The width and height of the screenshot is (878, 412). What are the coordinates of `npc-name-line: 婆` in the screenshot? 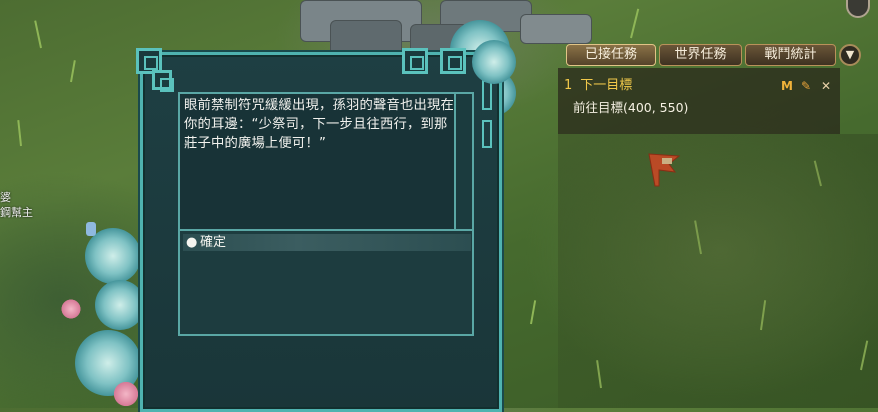 It's located at (5, 197).